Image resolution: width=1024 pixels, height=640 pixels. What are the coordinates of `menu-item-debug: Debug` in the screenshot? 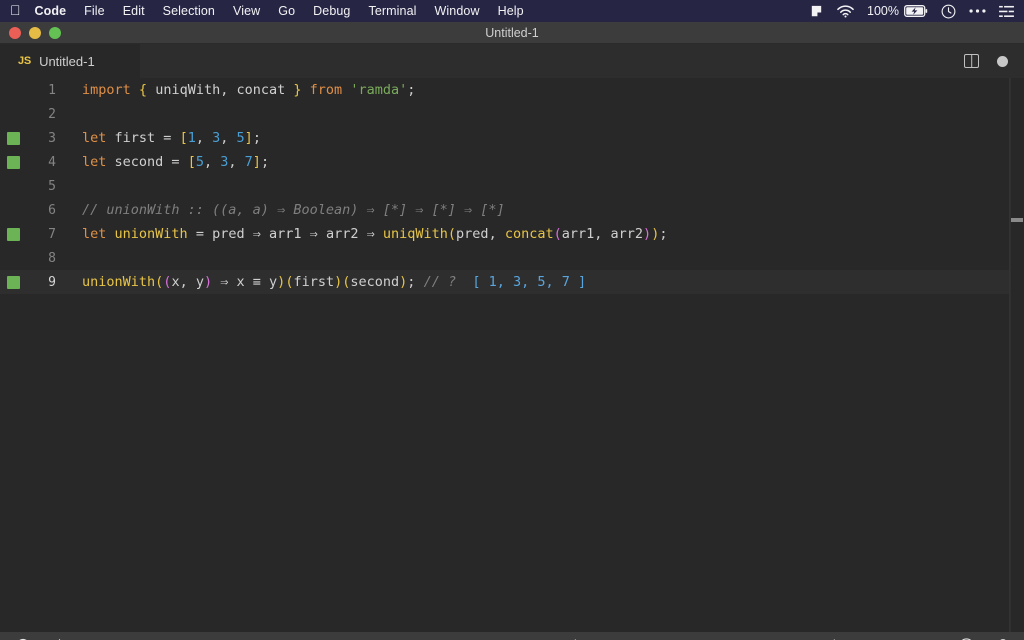 It's located at (331, 11).